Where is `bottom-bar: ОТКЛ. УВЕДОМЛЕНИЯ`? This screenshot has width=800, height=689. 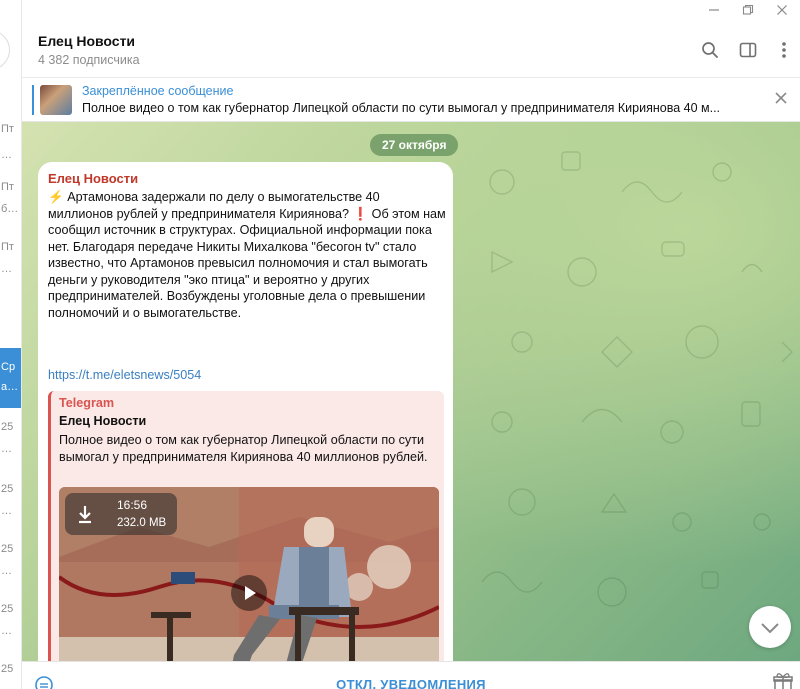
bottom-bar: ОТКЛ. УВЕДОМЛЕНИЯ is located at coordinates (411, 675).